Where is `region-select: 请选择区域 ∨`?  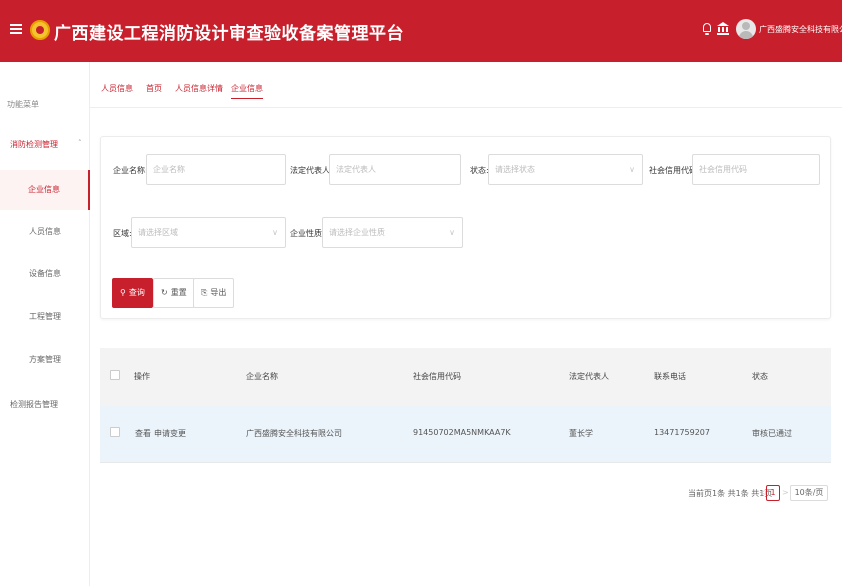 region-select: 请选择区域 ∨ is located at coordinates (208, 232).